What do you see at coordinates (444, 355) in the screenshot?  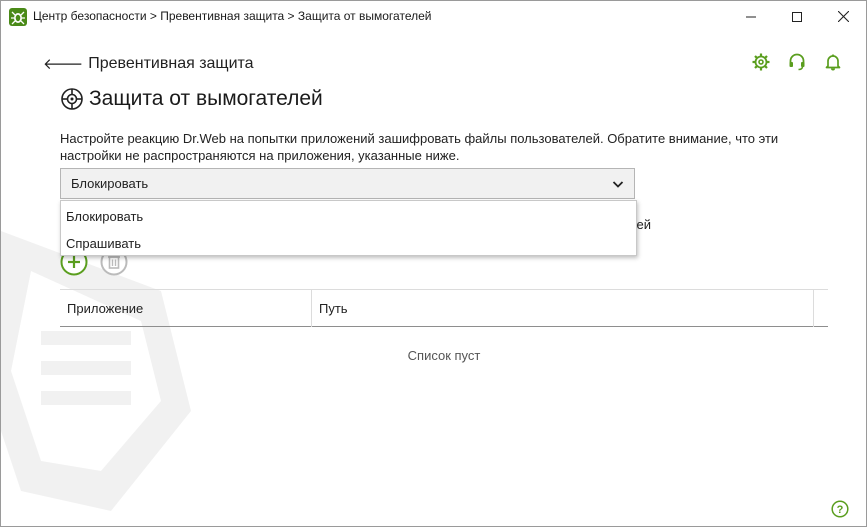 I see `empty-list-message: Список пуст` at bounding box center [444, 355].